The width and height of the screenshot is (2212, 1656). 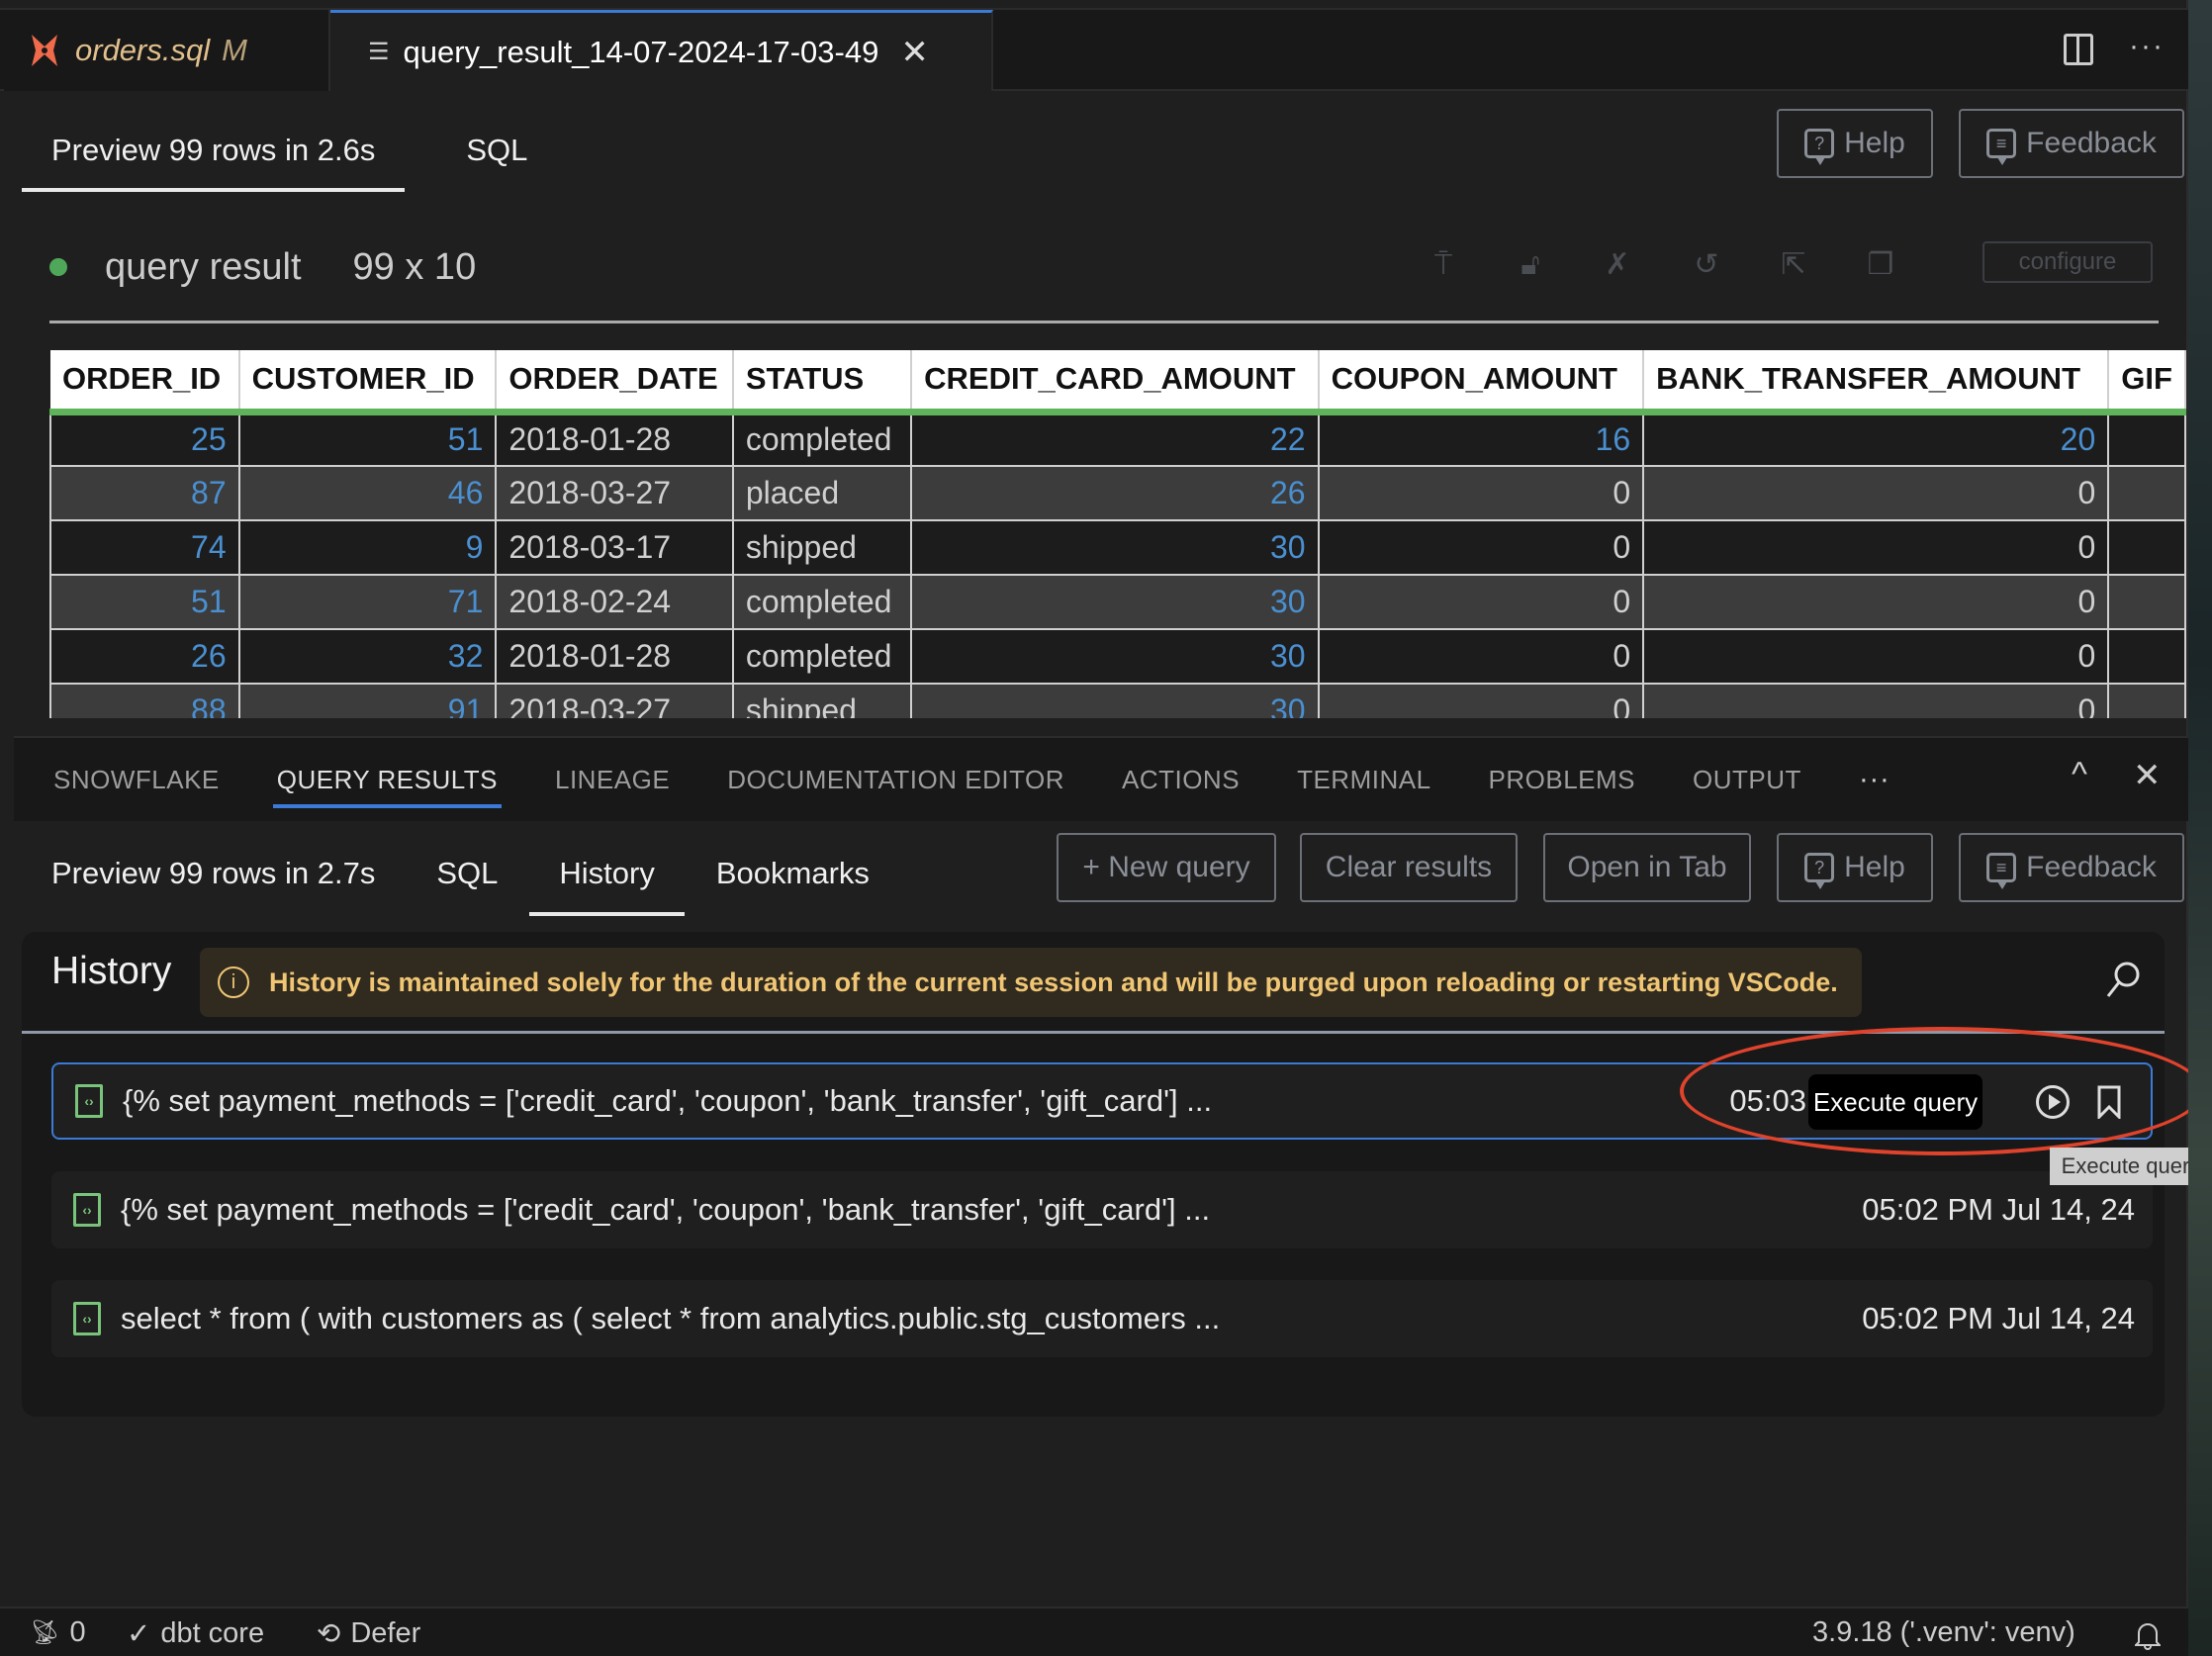 I want to click on column-header: GIF, so click(x=2147, y=382).